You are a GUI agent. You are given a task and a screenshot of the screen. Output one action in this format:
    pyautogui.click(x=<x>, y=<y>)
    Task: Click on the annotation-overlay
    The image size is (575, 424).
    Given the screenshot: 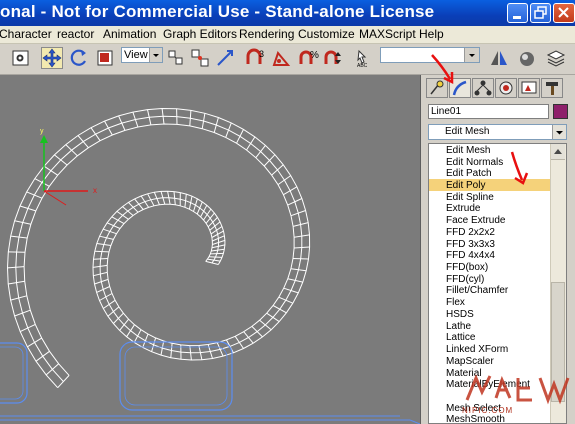 What is the action you would take?
    pyautogui.click(x=480, y=119)
    